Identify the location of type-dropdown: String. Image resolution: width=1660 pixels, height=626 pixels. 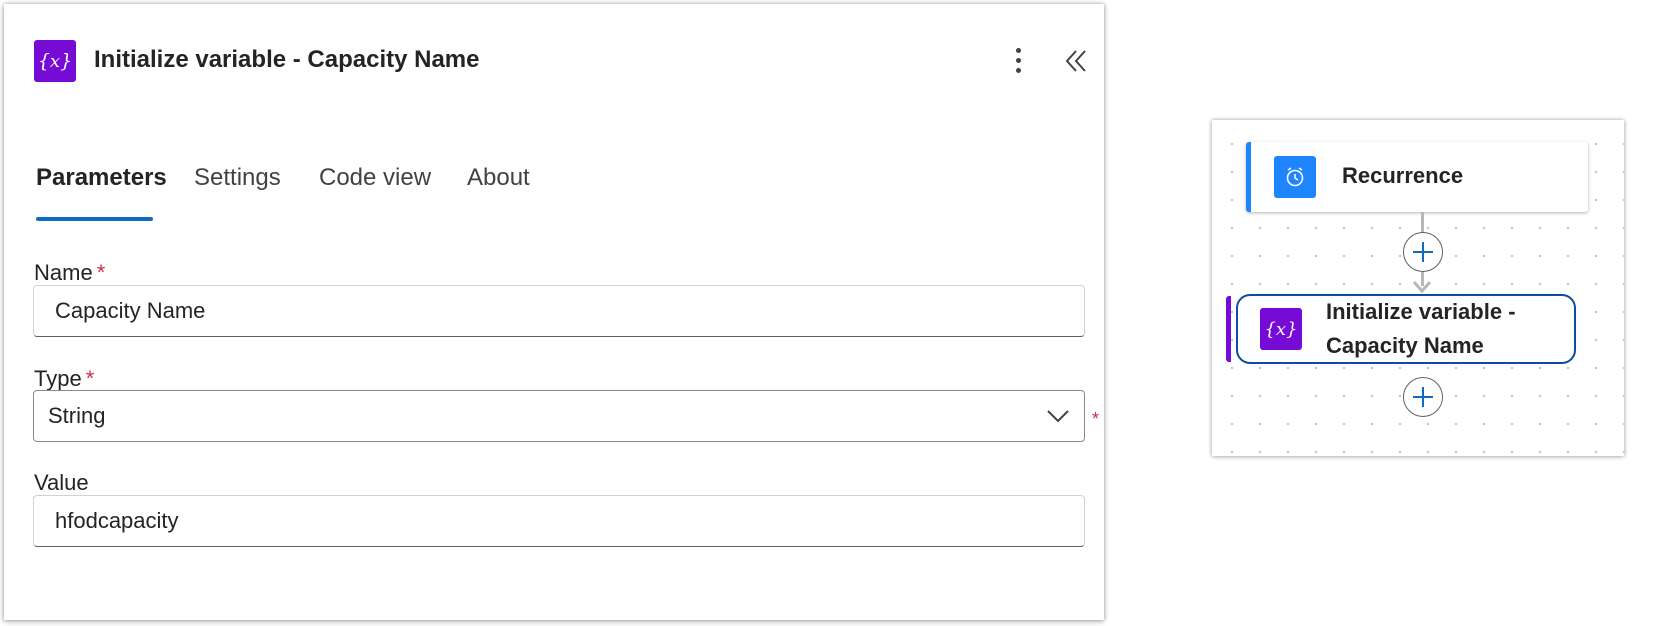
(559, 416).